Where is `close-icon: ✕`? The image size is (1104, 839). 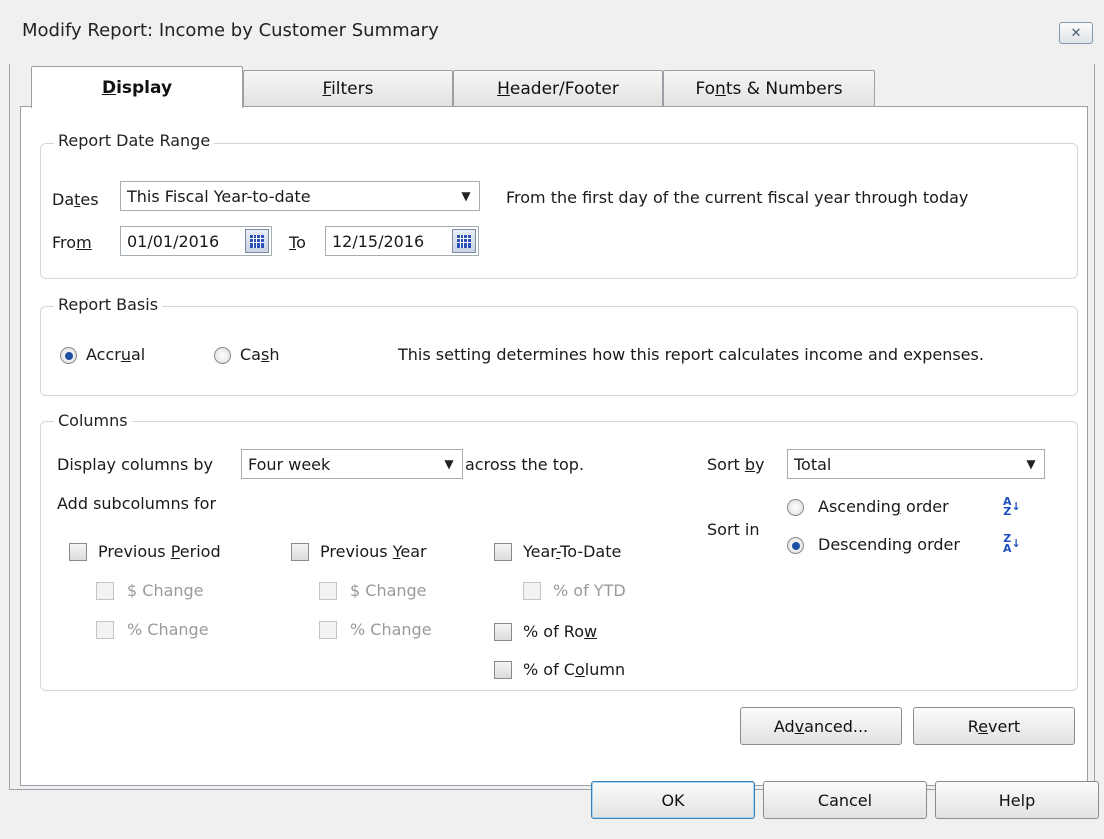 close-icon: ✕ is located at coordinates (1076, 33).